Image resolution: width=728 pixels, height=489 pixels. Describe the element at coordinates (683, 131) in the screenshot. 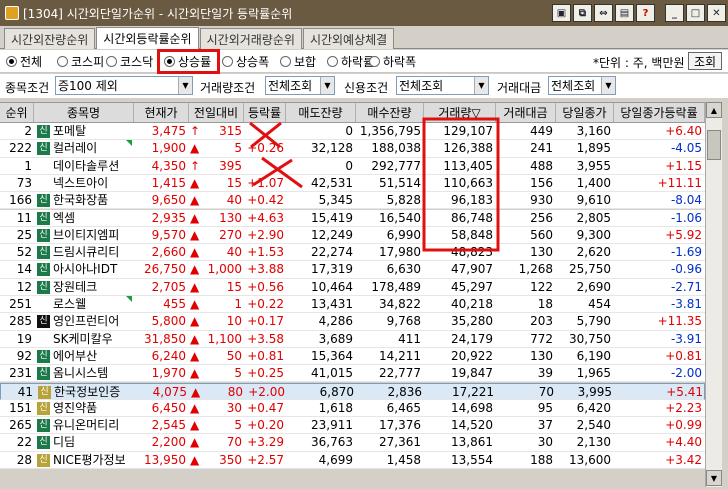

I see `close-rate-cell: +6.40` at that location.